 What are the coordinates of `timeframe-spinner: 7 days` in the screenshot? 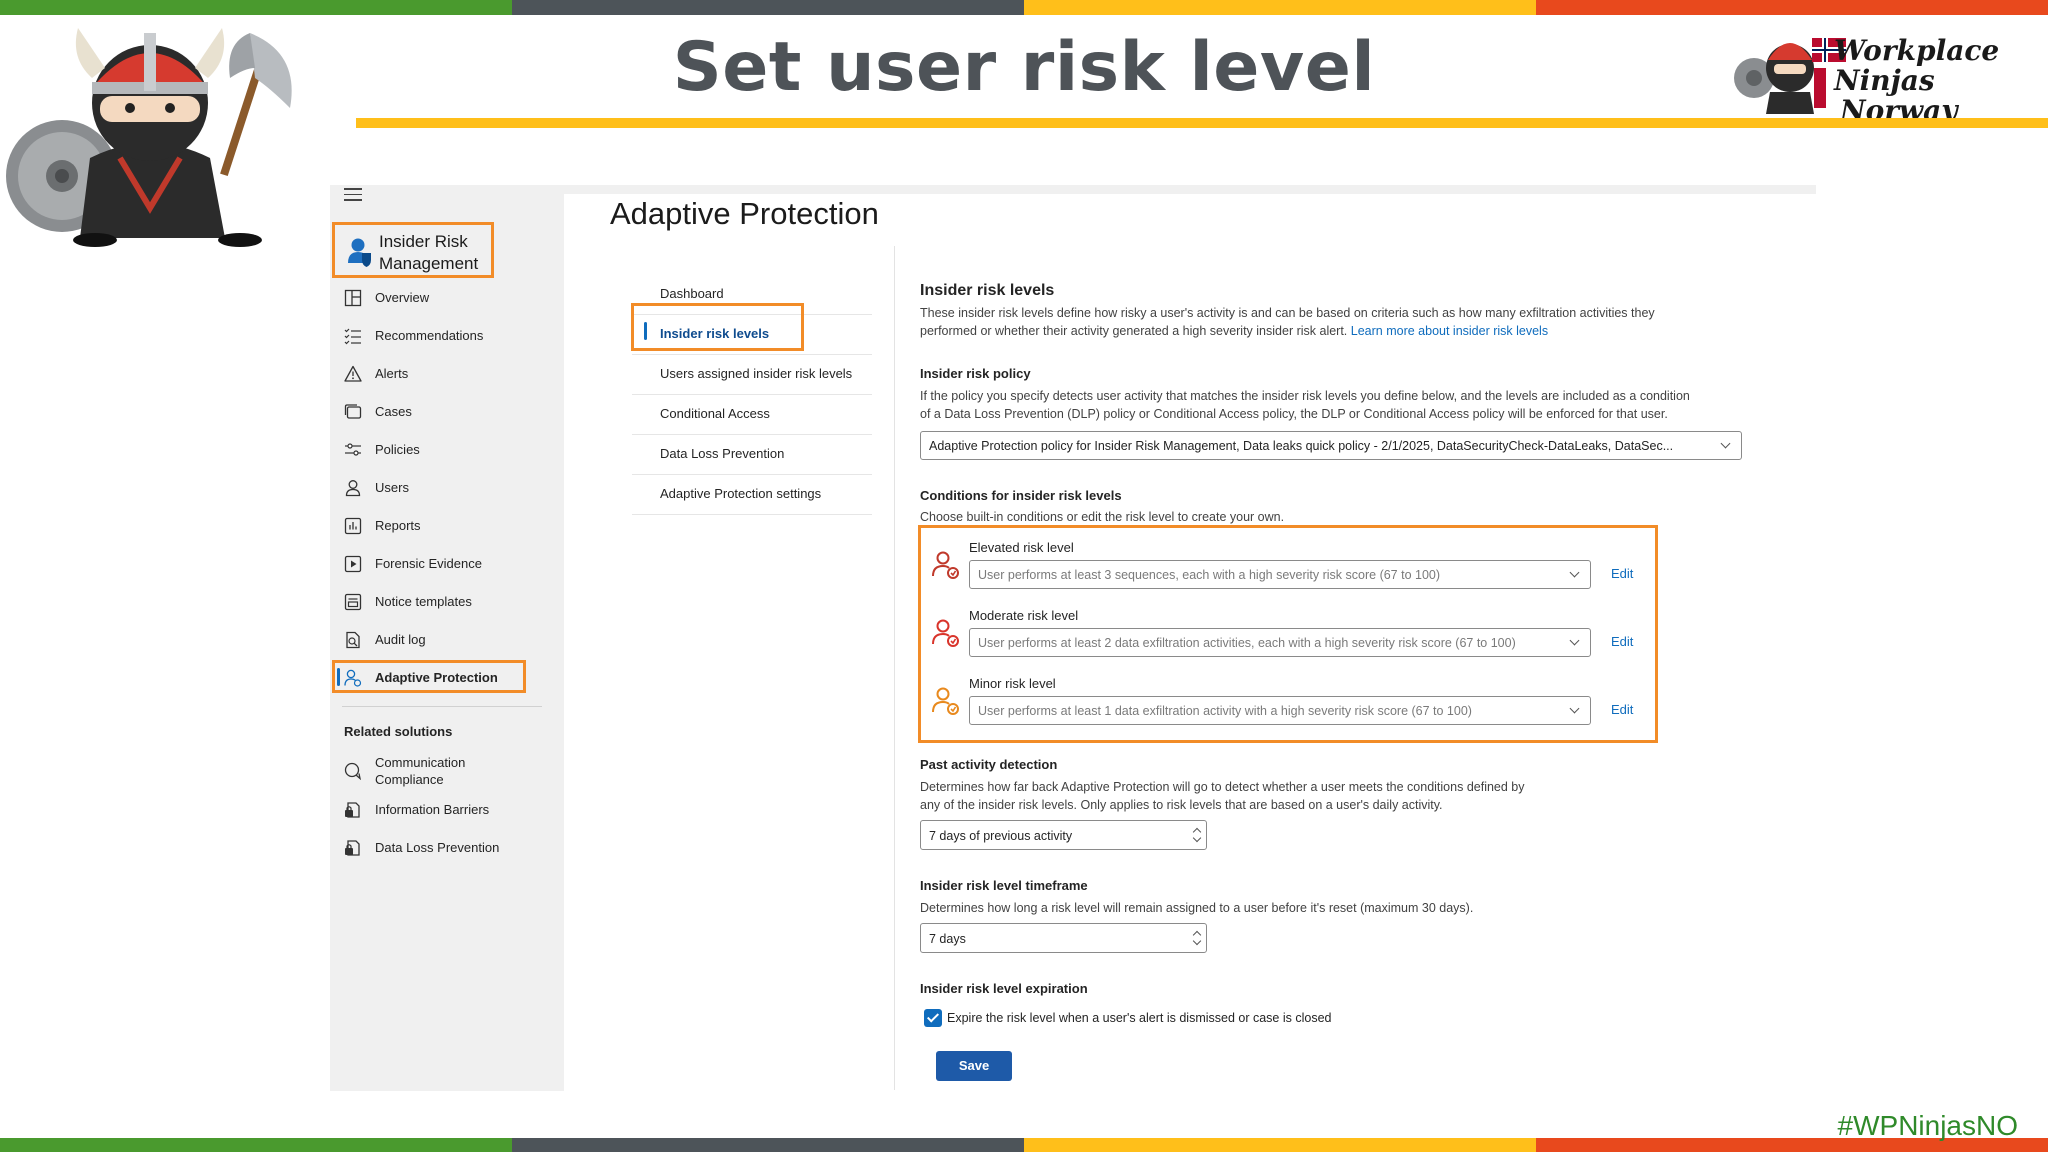 It's located at (1063, 938).